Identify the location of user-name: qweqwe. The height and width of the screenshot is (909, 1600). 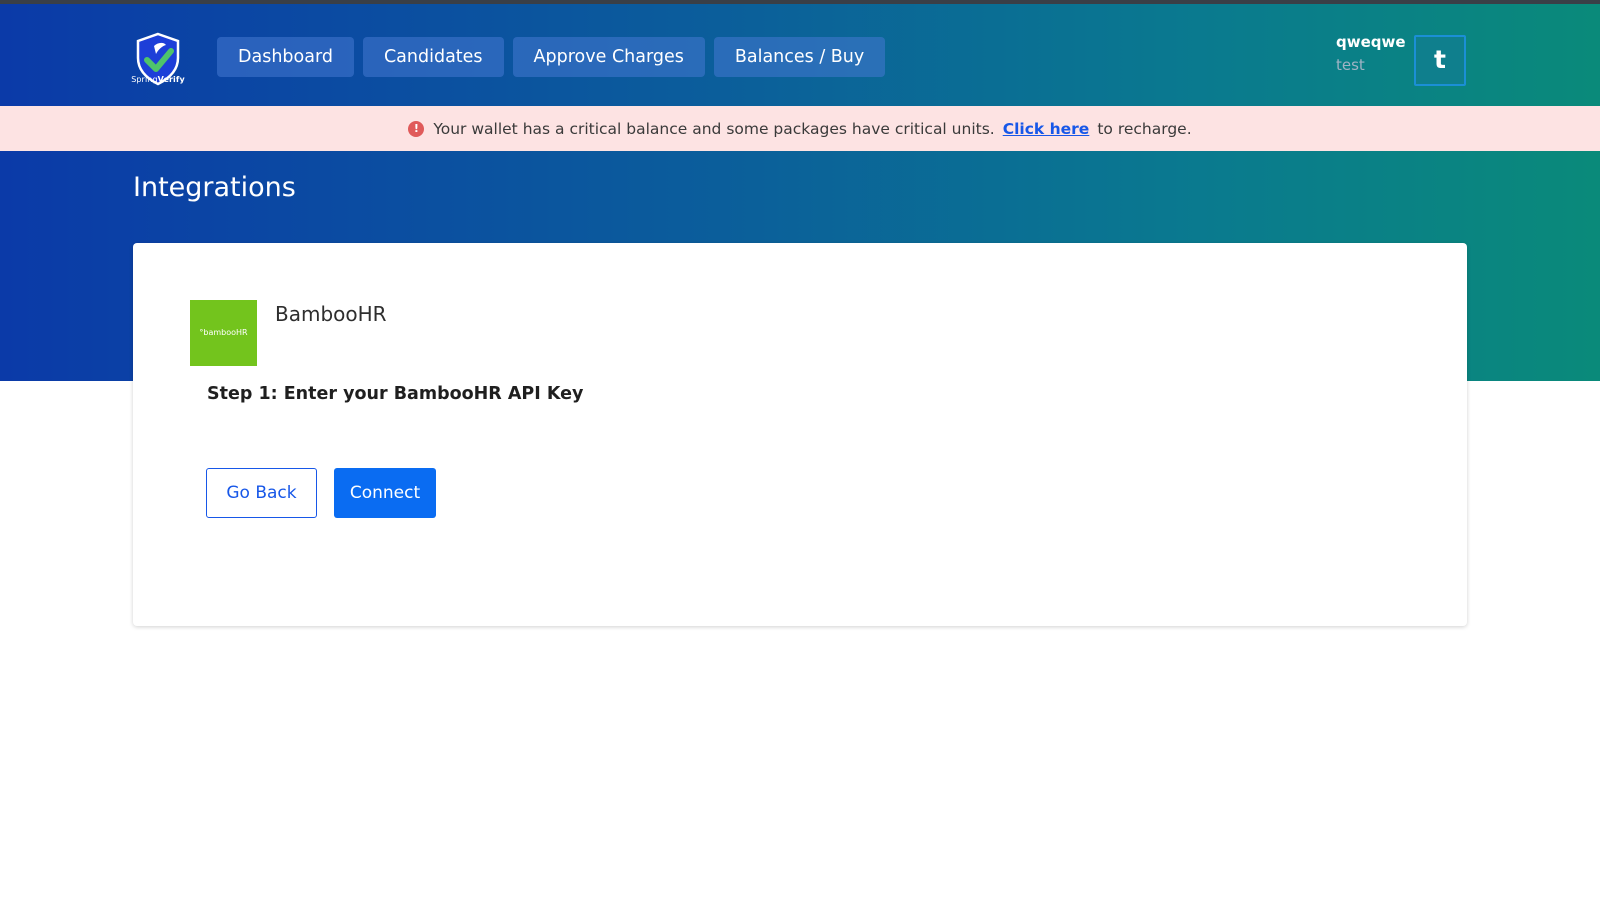
(1371, 42).